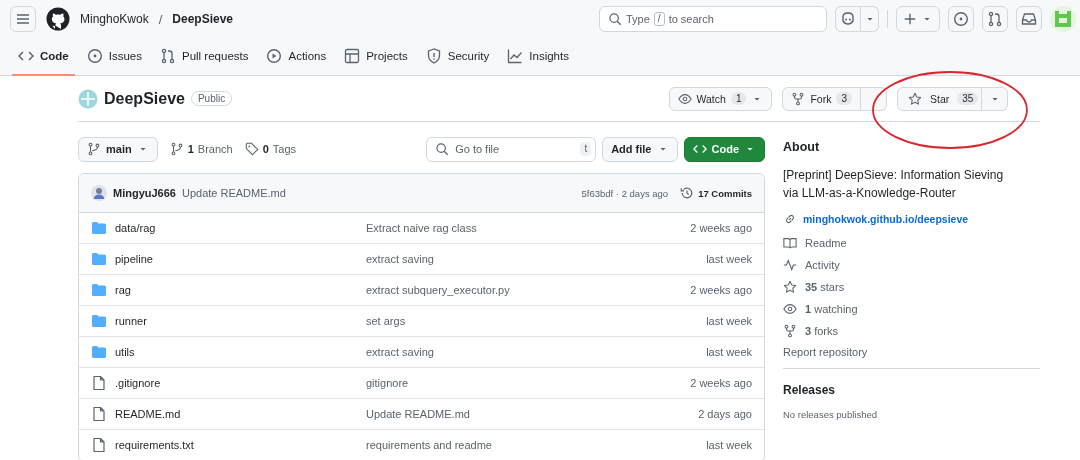  Describe the element at coordinates (831, 309) in the screenshot. I see `sidebar-link: 1 watching` at that location.